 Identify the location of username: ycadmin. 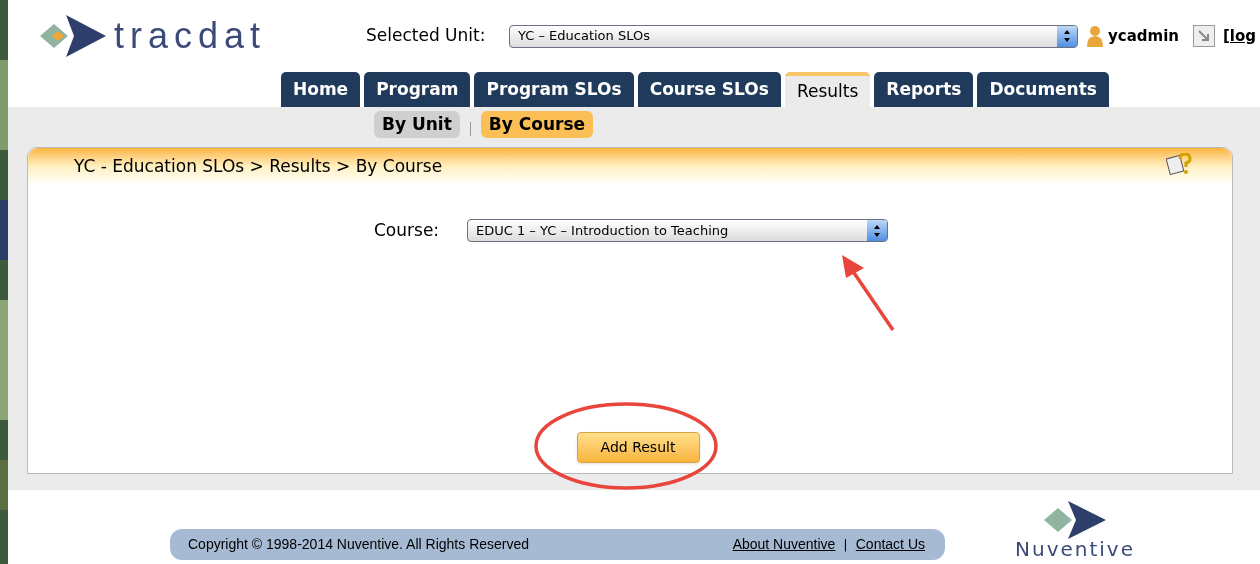
(1144, 36).